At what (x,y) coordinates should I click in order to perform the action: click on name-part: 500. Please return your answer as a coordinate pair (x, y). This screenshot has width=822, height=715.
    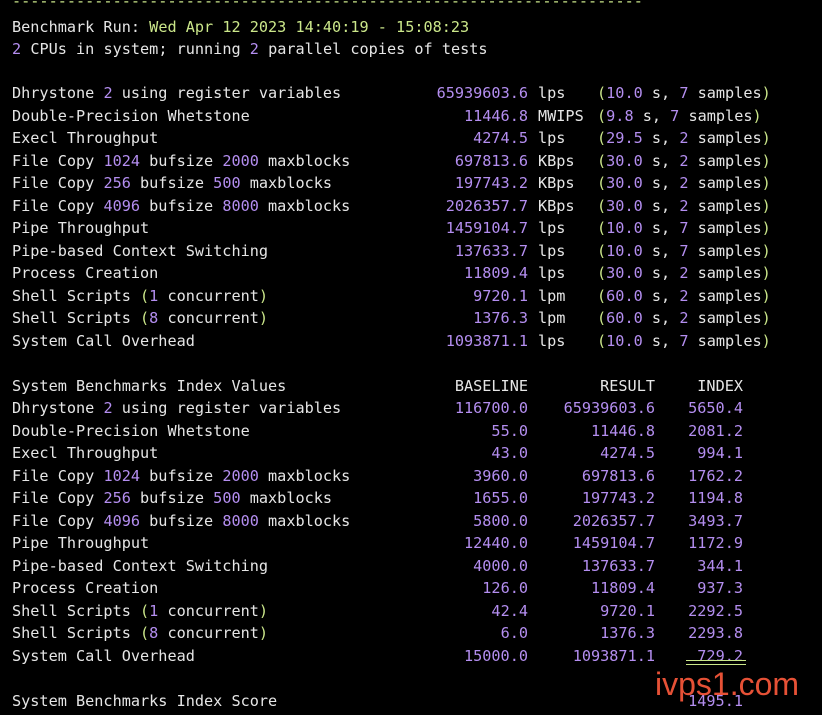
    Looking at the image, I should click on (227, 183).